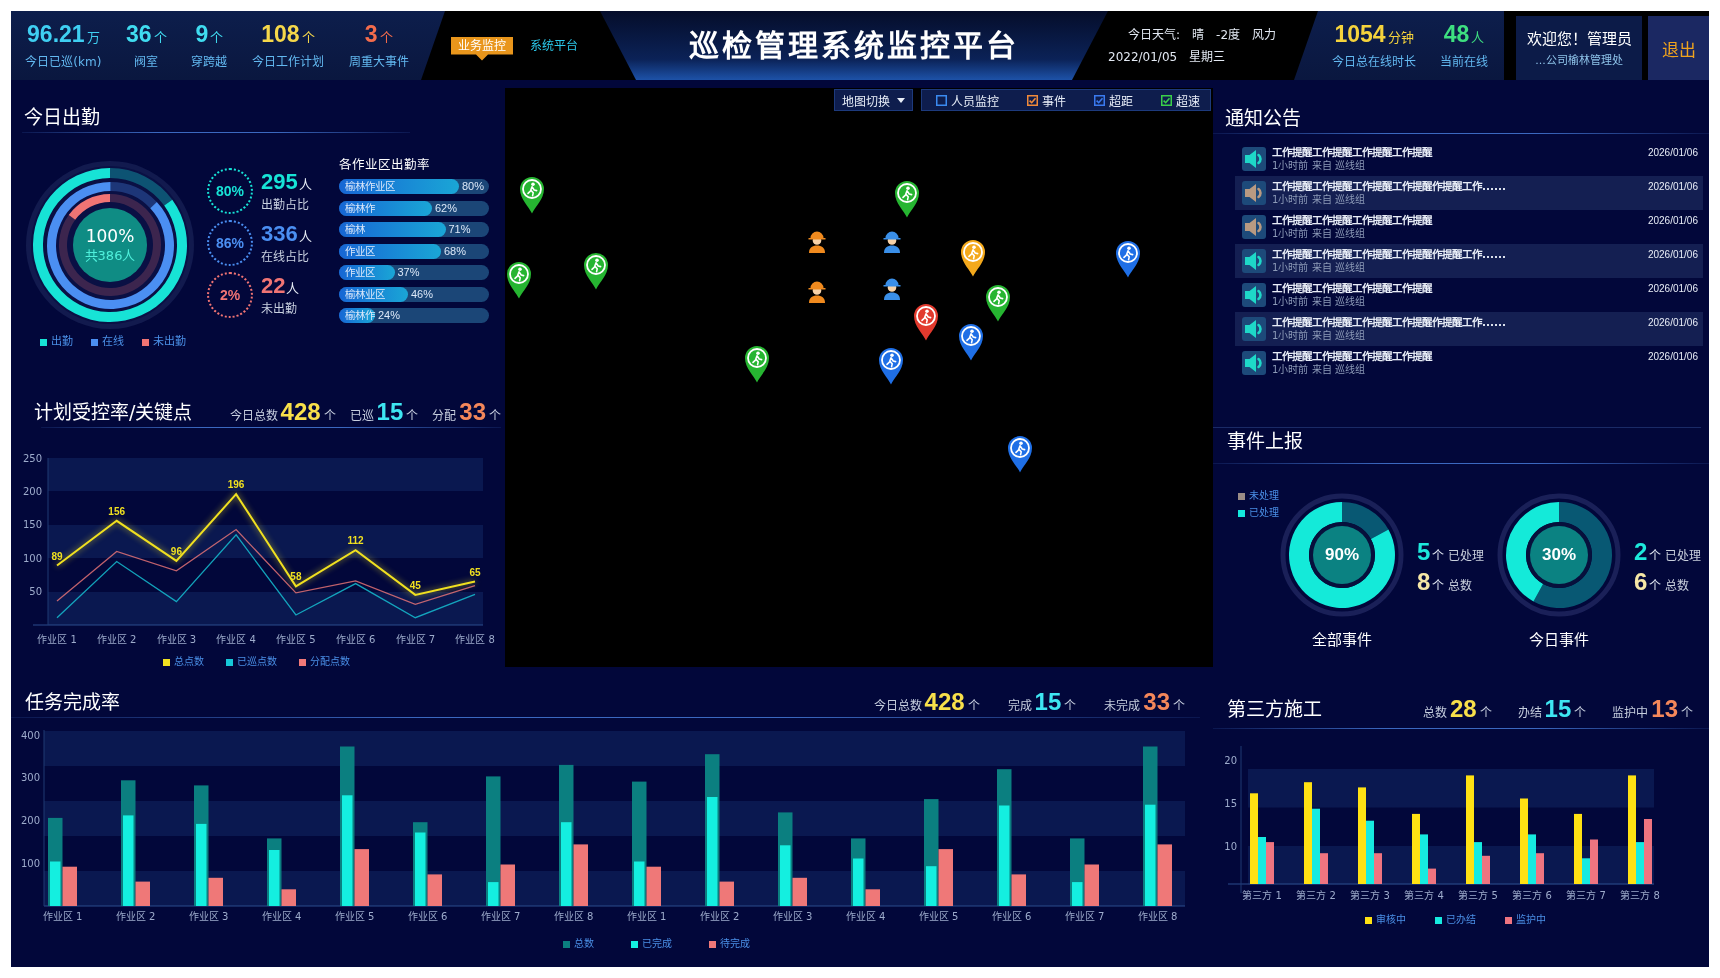 The image size is (1720, 978). What do you see at coordinates (360, 315) in the screenshot?
I see `zone-name: 榆林作` at bounding box center [360, 315].